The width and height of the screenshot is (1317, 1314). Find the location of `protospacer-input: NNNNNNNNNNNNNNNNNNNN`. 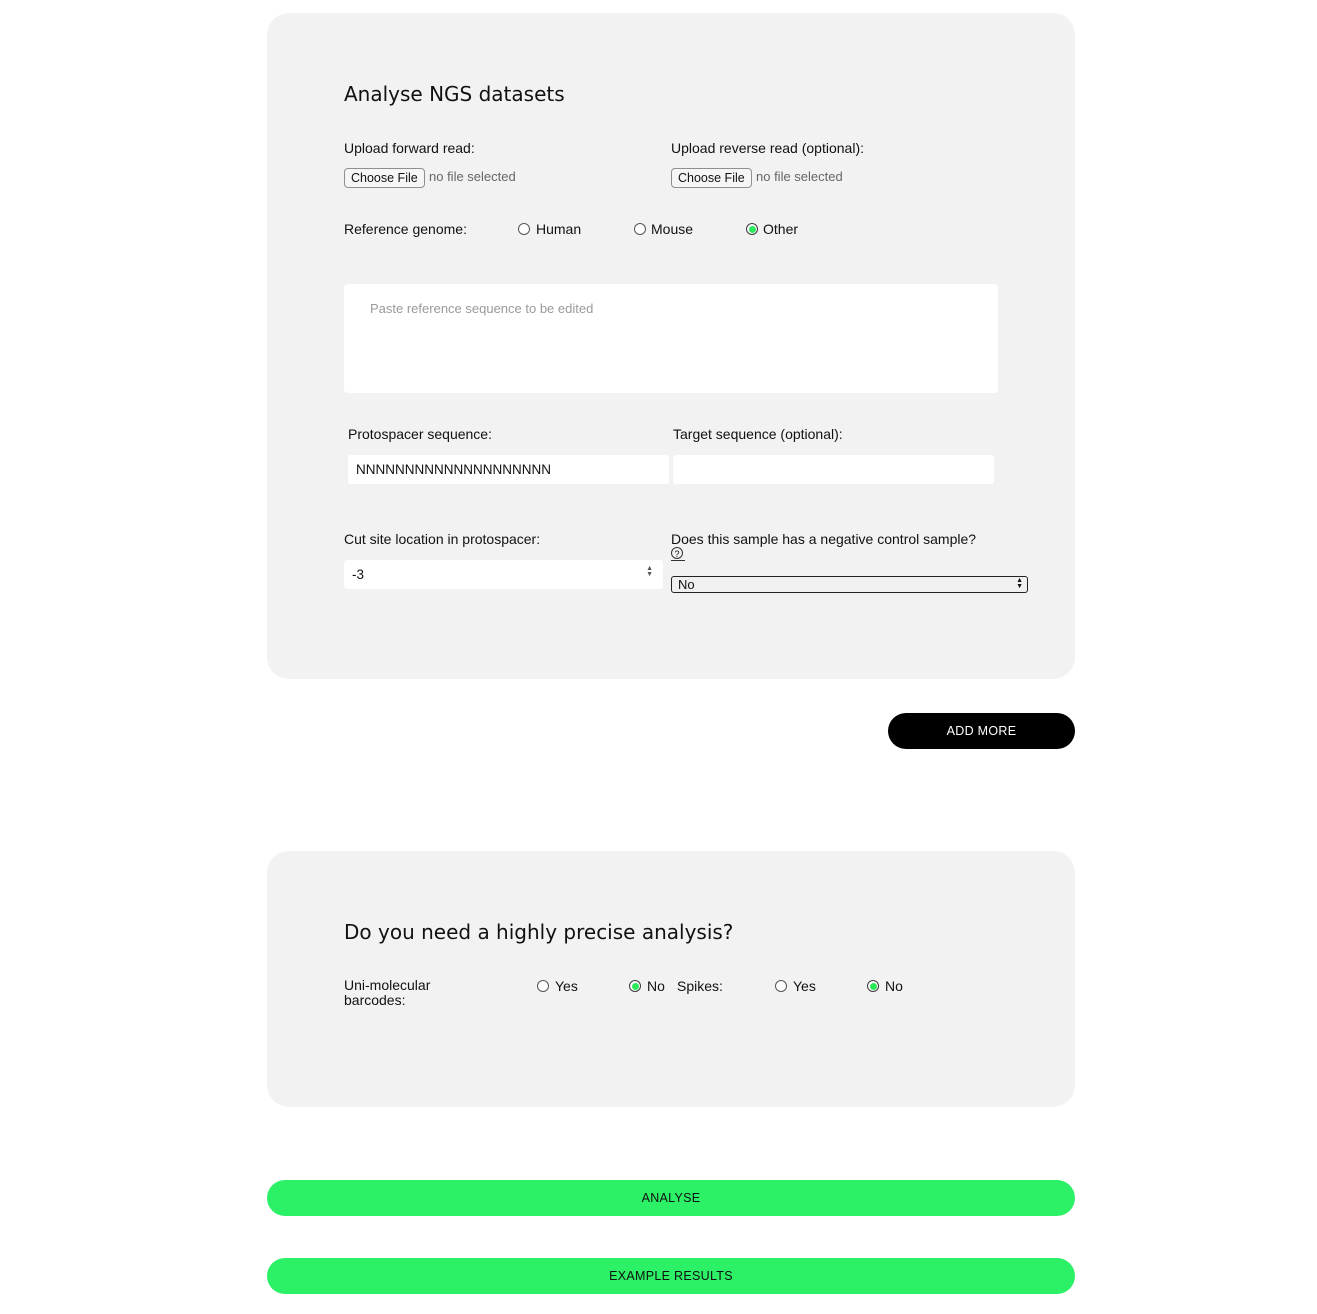

protospacer-input: NNNNNNNNNNNNNNNNNNNN is located at coordinates (508, 469).